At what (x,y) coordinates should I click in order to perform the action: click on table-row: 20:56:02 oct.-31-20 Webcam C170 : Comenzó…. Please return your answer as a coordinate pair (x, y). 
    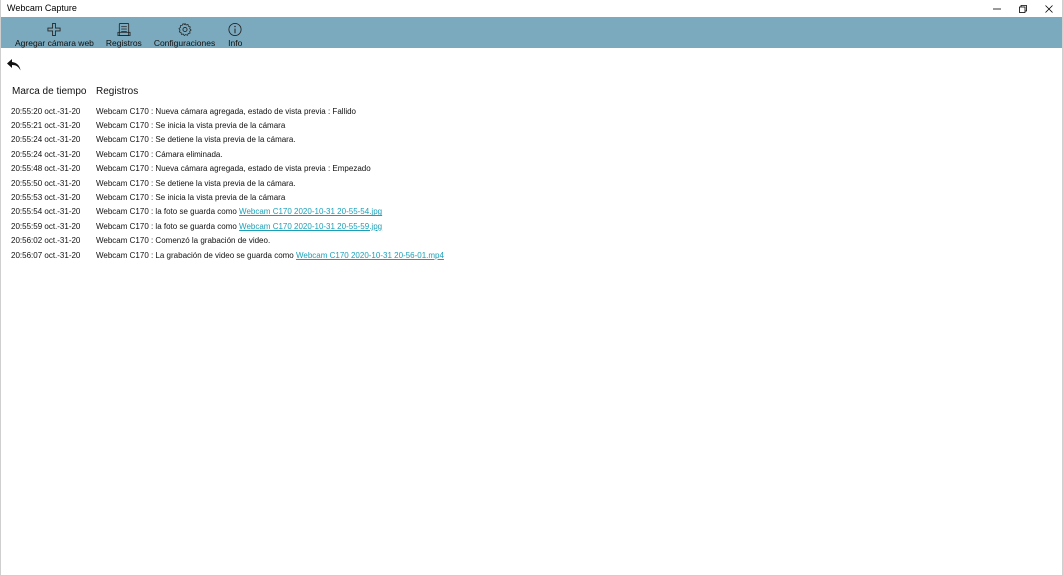
    Looking at the image, I should click on (227, 241).